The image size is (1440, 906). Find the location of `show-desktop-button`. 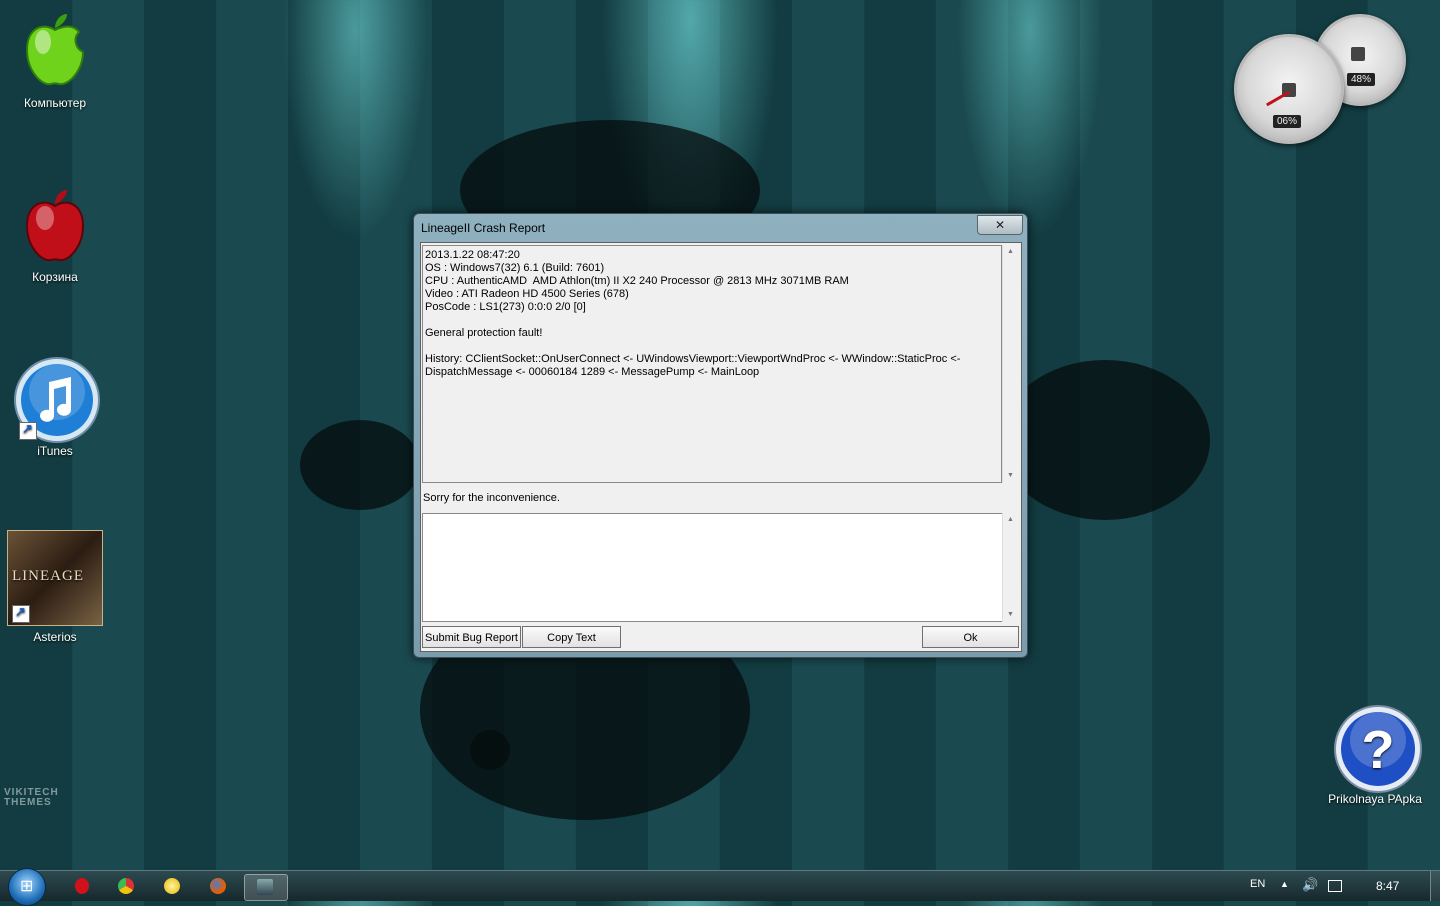

show-desktop-button is located at coordinates (1435, 886).